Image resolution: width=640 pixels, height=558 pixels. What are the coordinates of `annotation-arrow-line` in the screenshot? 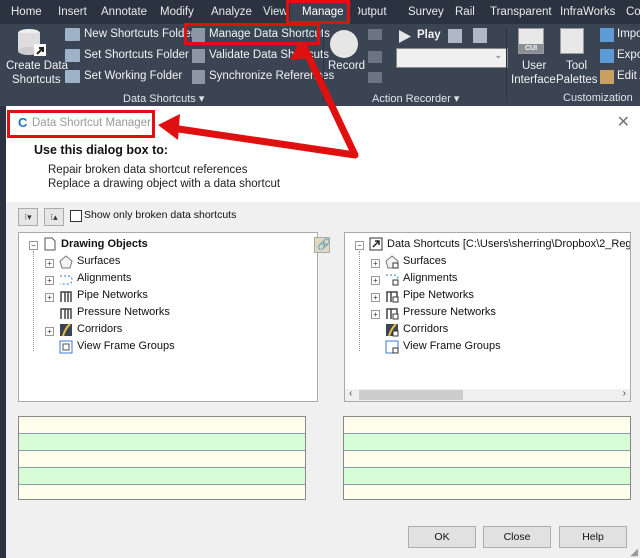 It's located at (265, 101).